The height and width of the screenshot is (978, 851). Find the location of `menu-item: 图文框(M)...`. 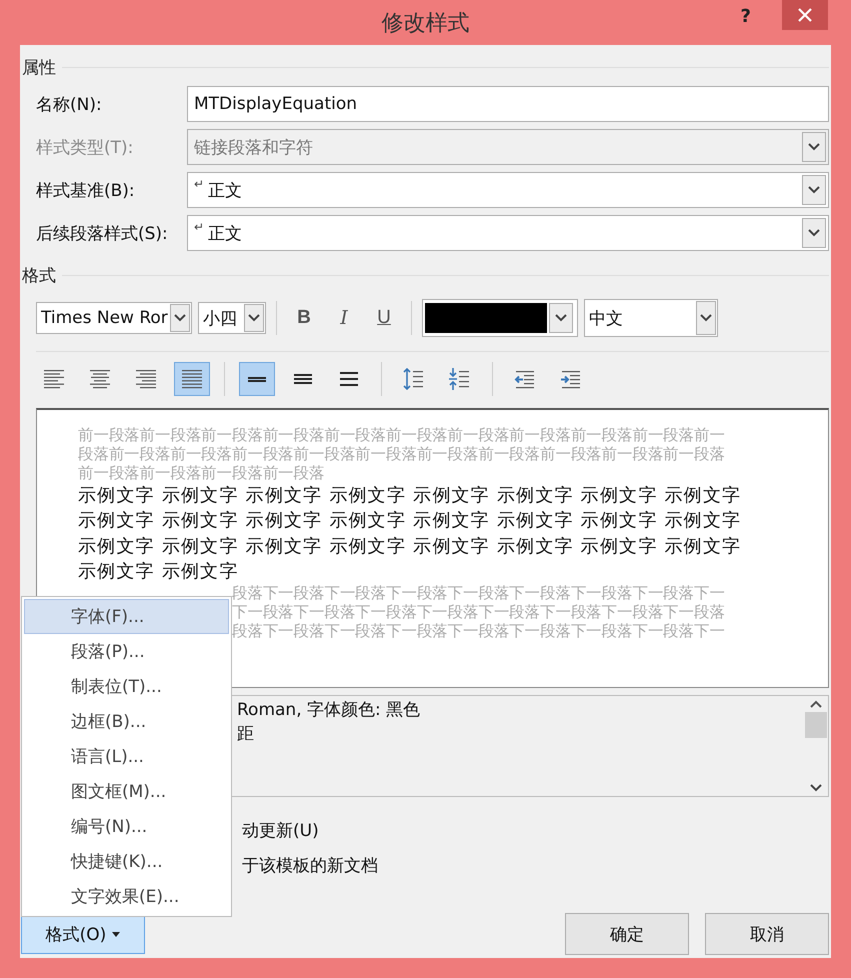

menu-item: 图文框(M)... is located at coordinates (126, 791).